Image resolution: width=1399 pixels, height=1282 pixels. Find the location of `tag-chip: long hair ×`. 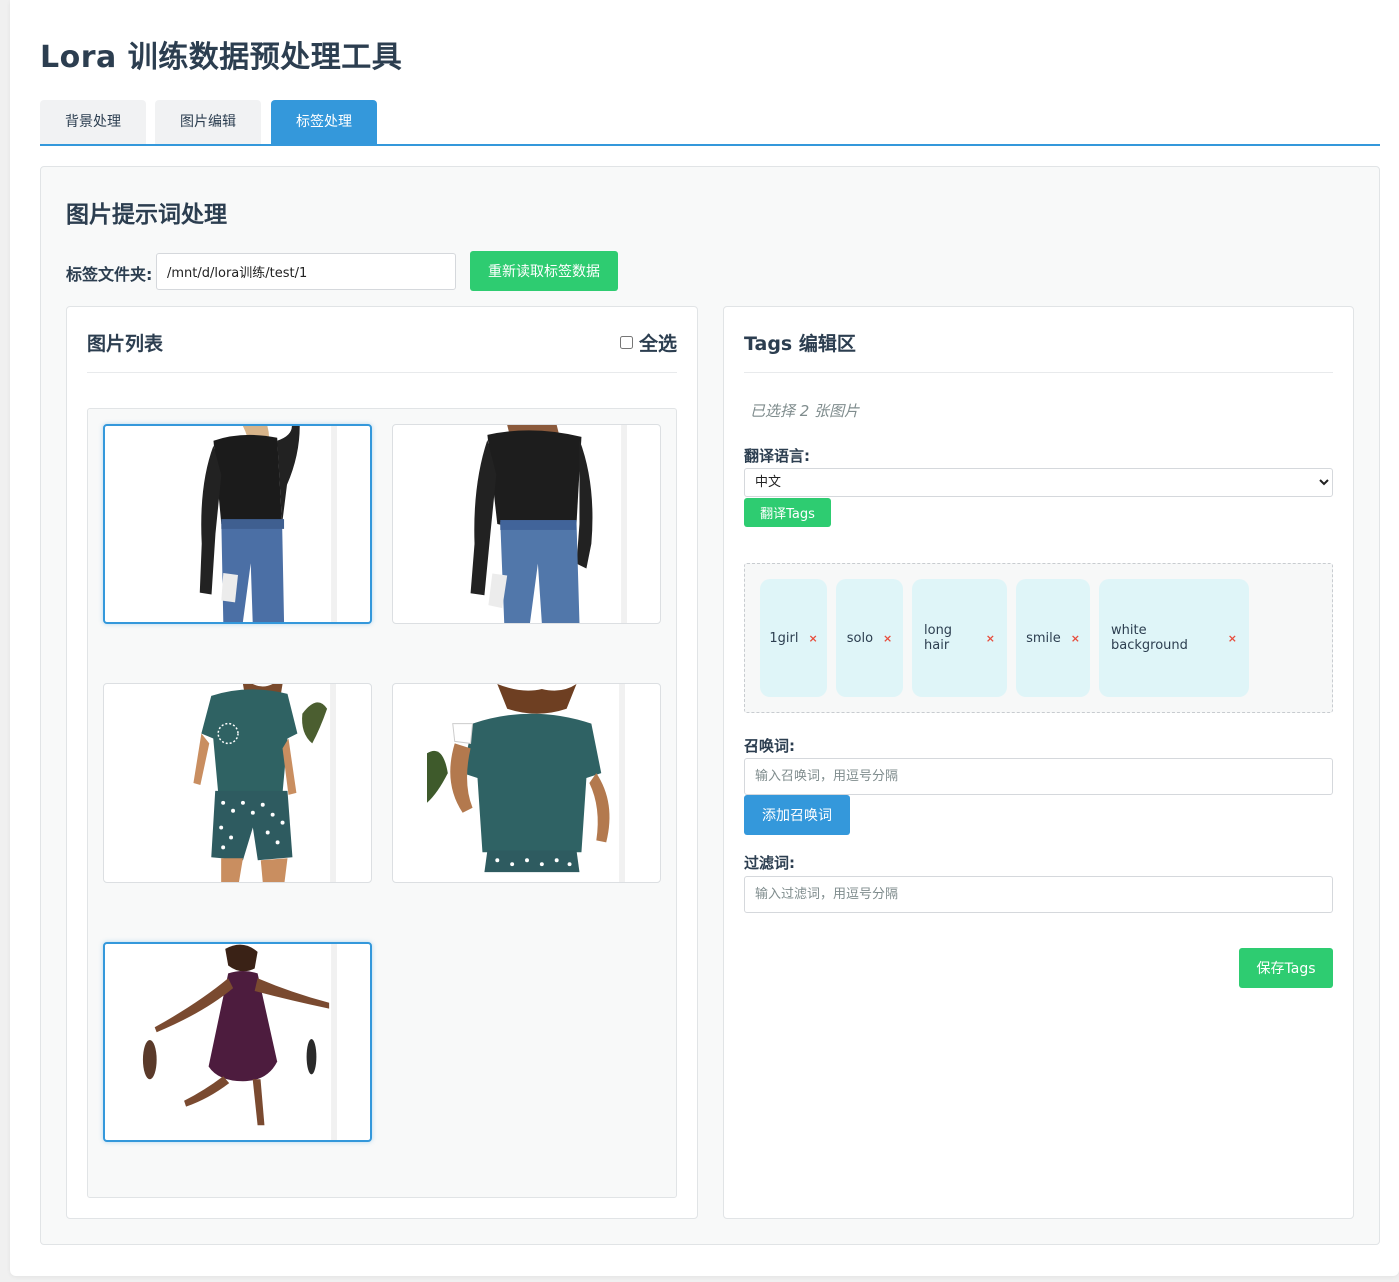

tag-chip: long hair × is located at coordinates (959, 638).